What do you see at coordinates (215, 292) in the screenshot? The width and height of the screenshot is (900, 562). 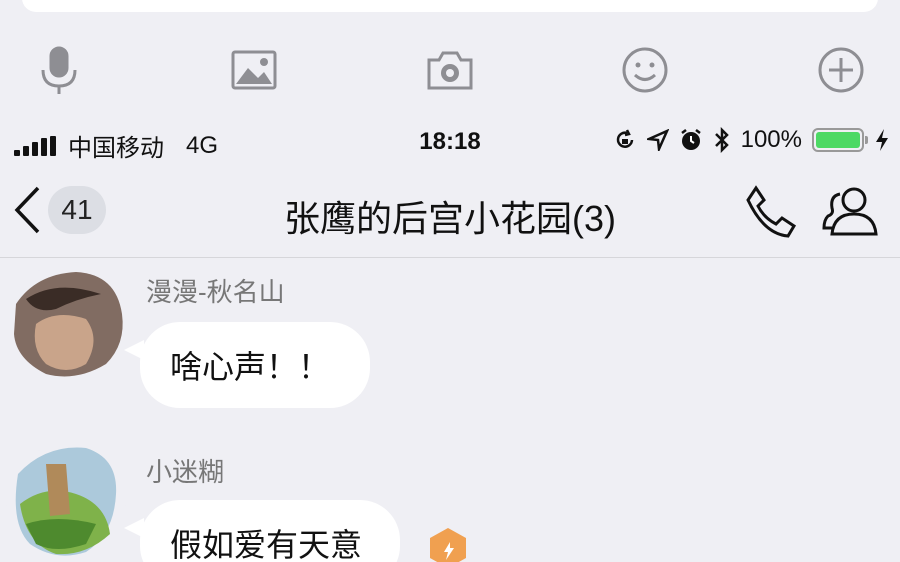 I see `sender-name: 漫漫-秋名山` at bounding box center [215, 292].